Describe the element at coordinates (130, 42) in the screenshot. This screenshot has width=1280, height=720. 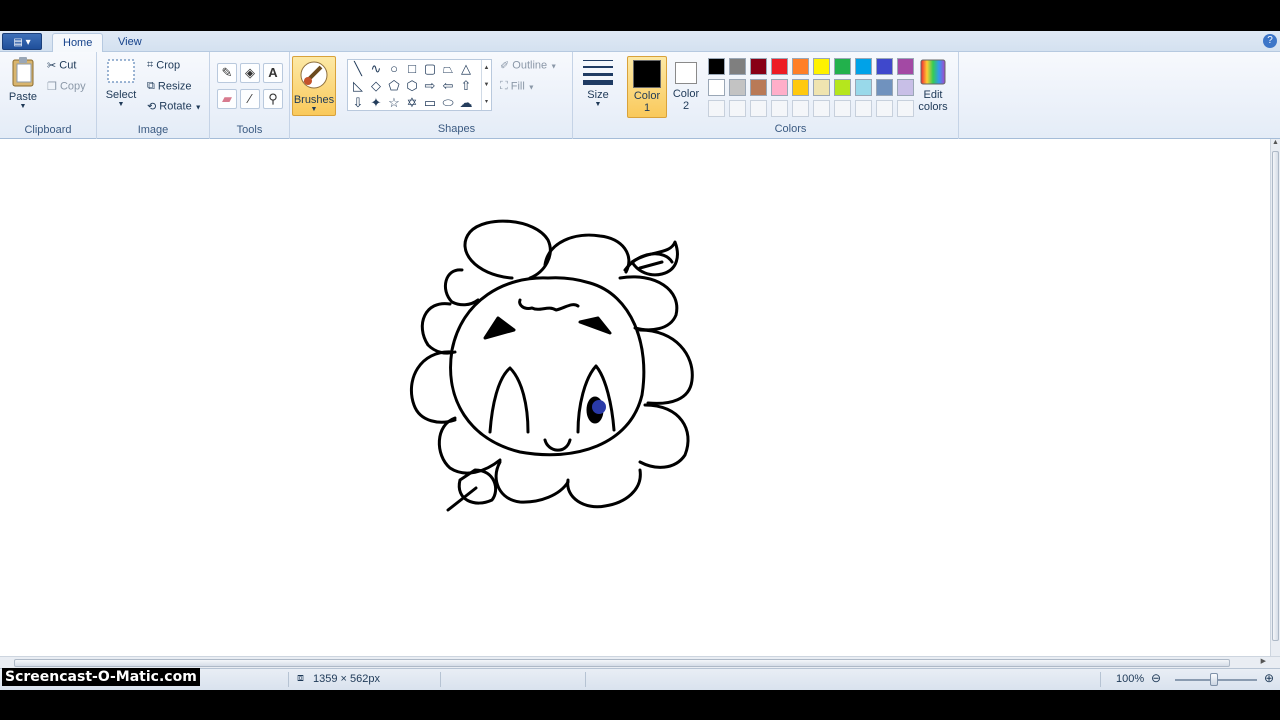
I see `tab-view: View` at that location.